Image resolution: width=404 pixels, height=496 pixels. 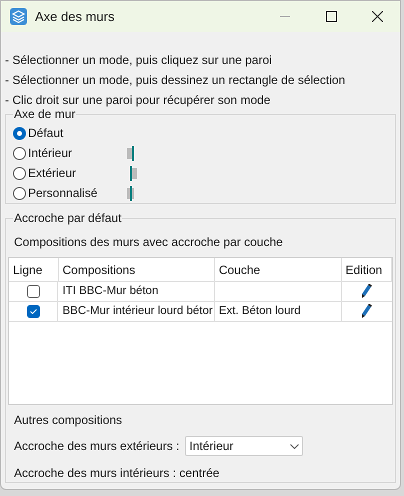 I want to click on close-icon, so click(x=377, y=16).